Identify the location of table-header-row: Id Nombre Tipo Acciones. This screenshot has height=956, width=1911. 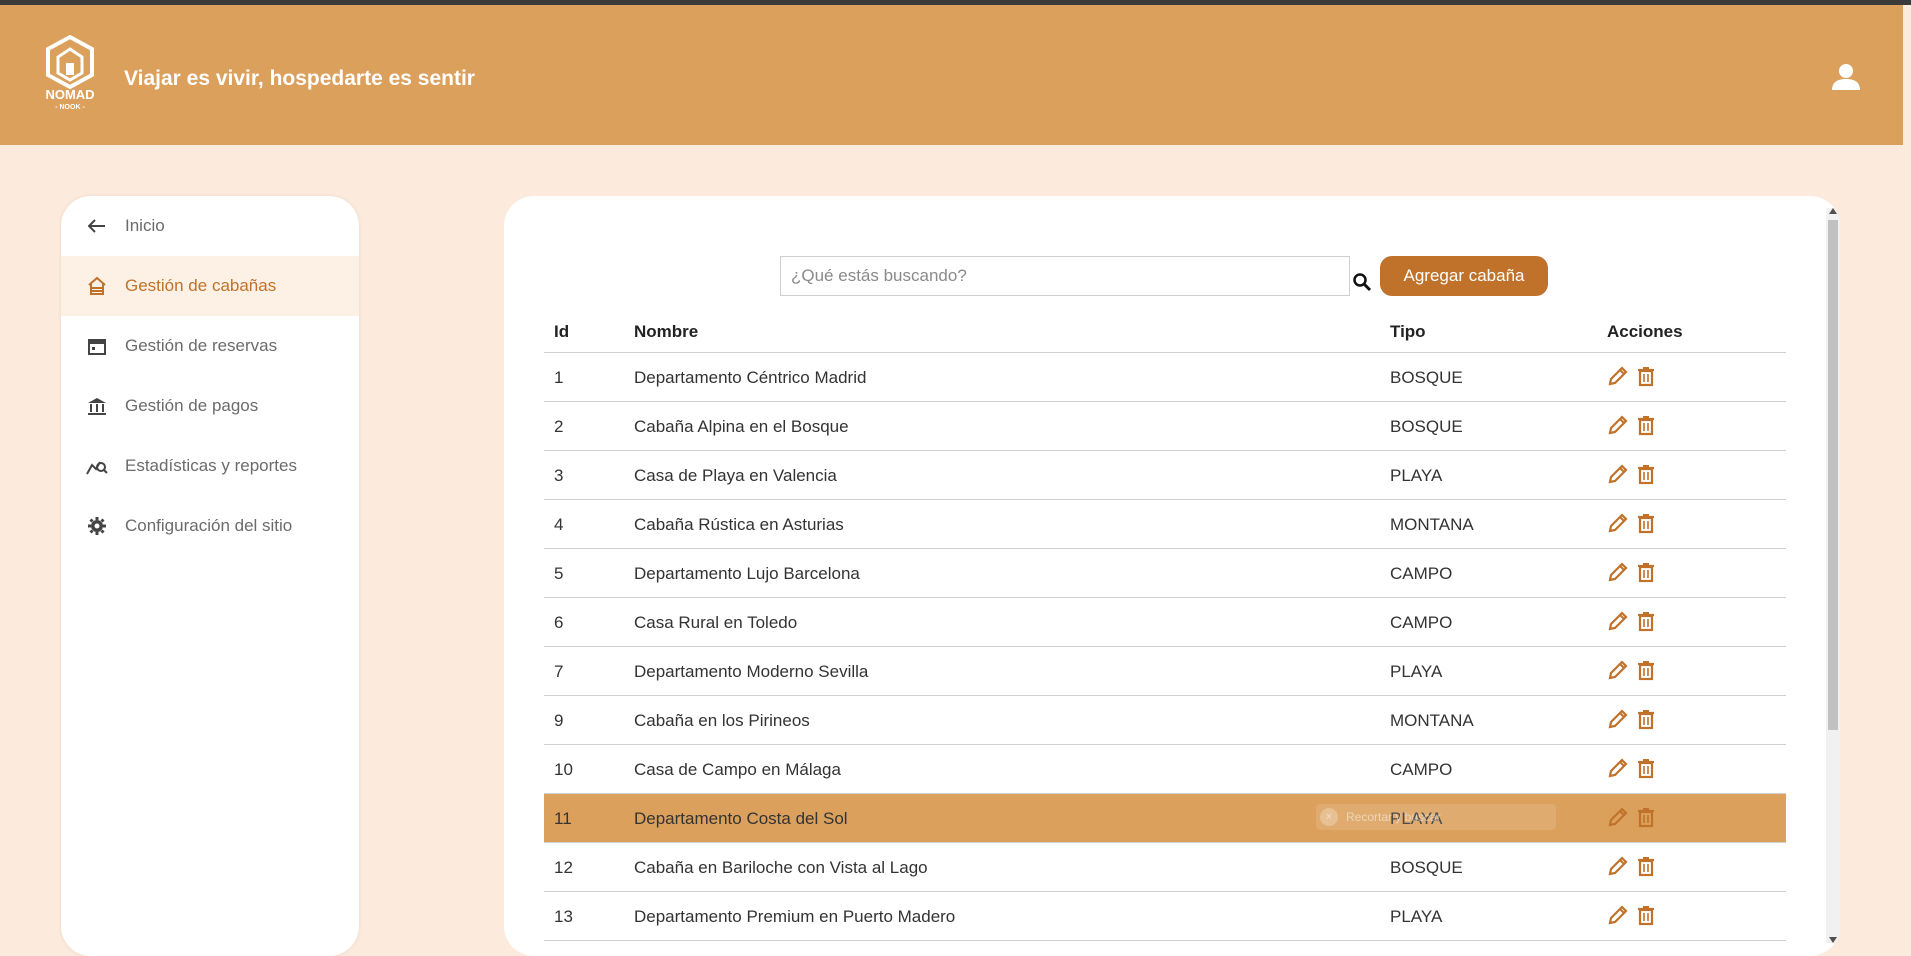
(1165, 329).